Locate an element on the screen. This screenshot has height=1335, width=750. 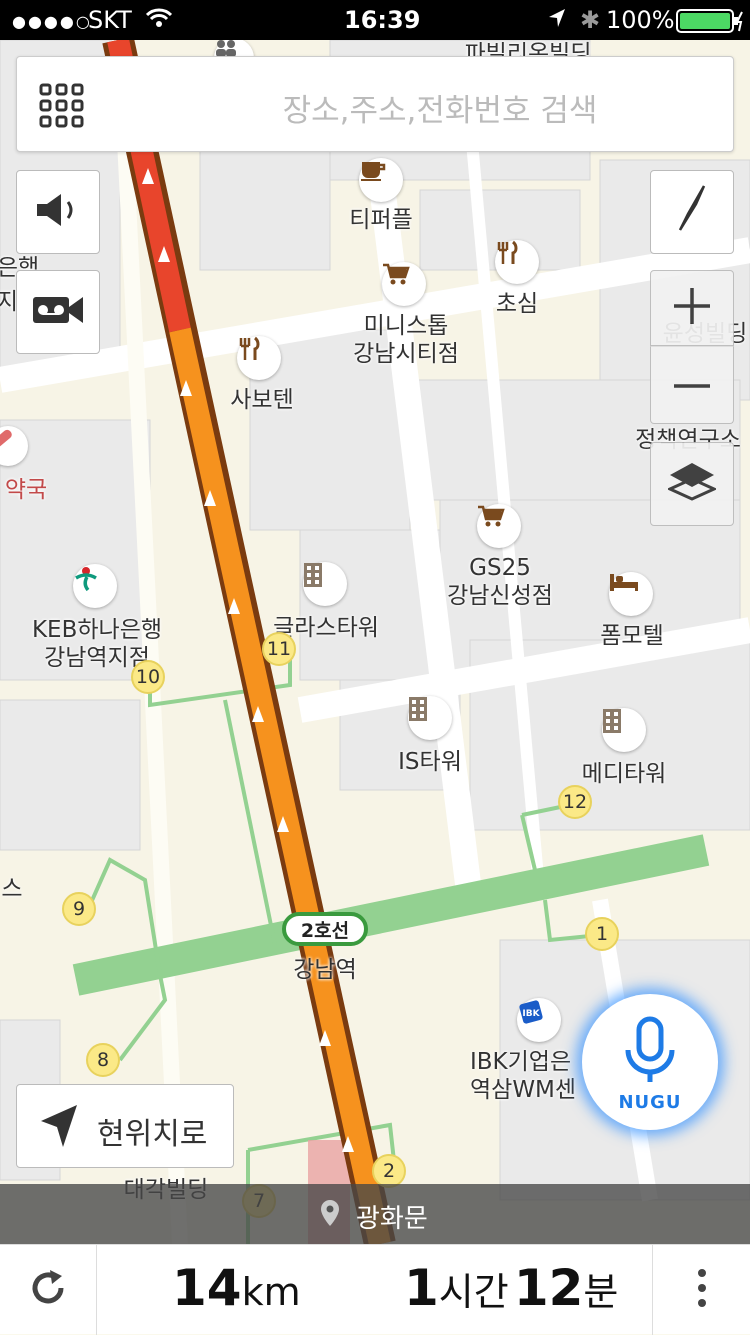
subway-line-badge: 2호선 is located at coordinates (325, 929).